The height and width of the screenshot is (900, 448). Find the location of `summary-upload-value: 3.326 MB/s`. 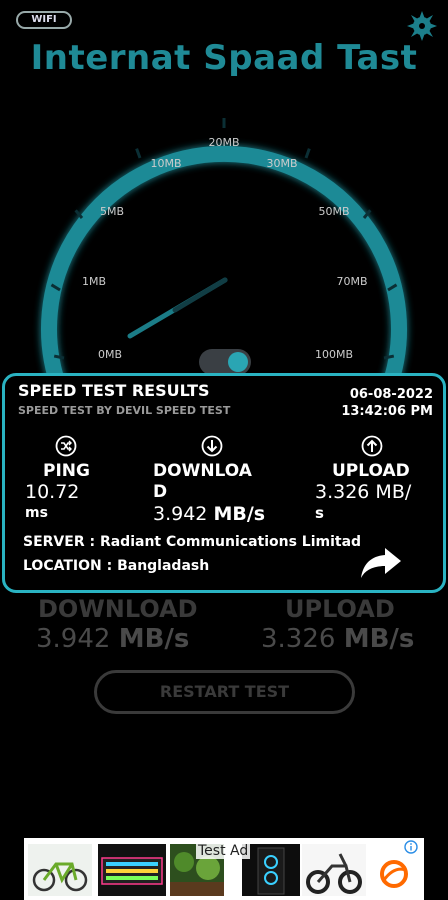

summary-upload-value: 3.326 MB/s is located at coordinates (338, 639).